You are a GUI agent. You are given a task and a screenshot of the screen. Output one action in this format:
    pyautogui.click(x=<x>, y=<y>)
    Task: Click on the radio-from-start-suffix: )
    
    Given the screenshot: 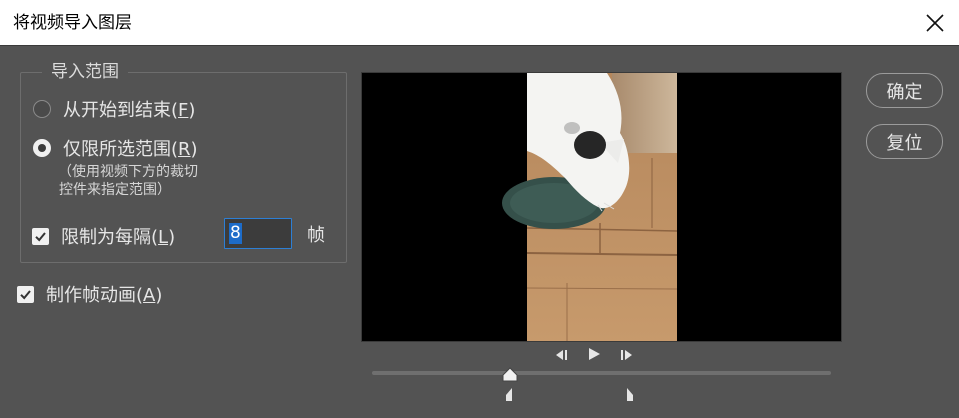 What is the action you would take?
    pyautogui.click(x=192, y=110)
    